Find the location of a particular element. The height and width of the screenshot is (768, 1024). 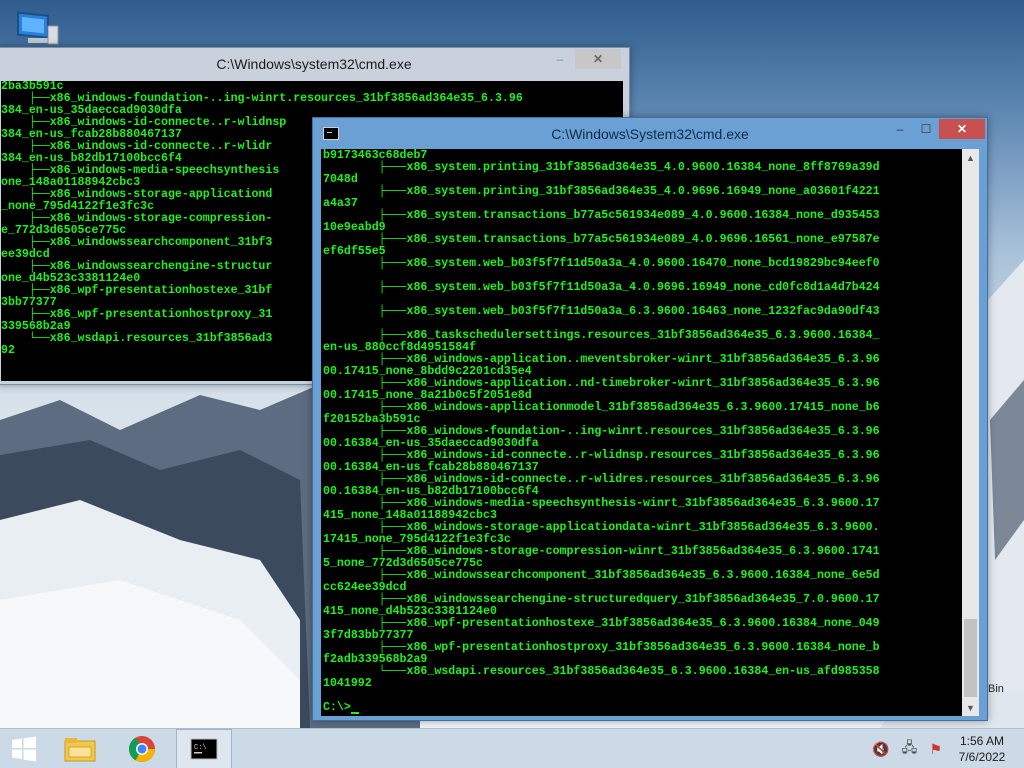

system-tray: 🔇 🖧 ⚑ is located at coordinates (907, 748).